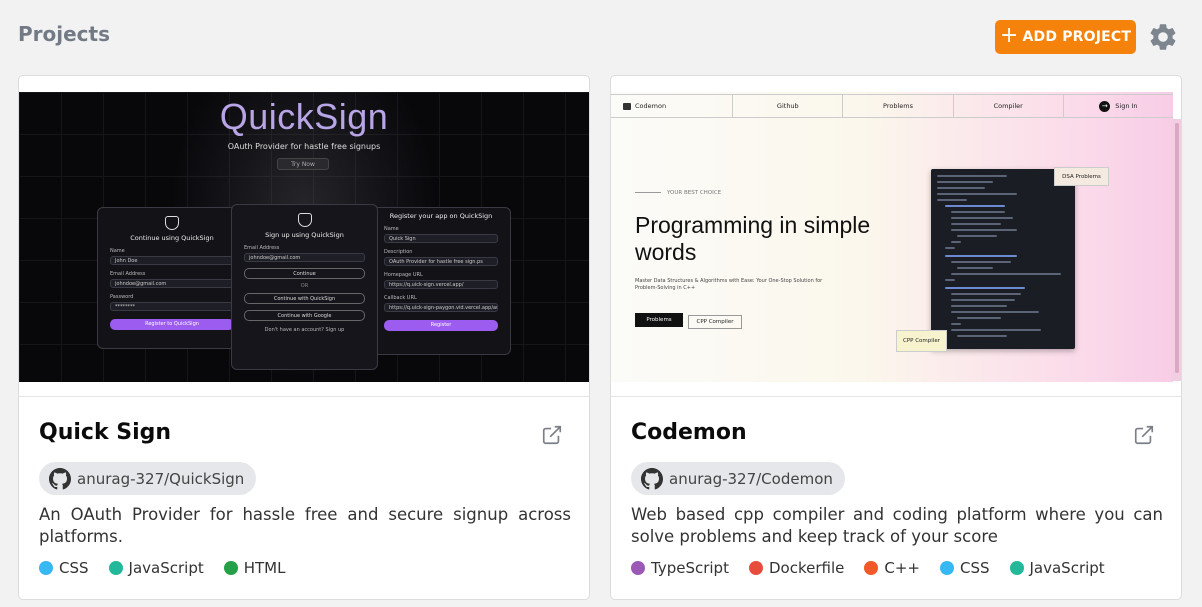  Describe the element at coordinates (689, 432) in the screenshot. I see `project-title: Codemon` at that location.